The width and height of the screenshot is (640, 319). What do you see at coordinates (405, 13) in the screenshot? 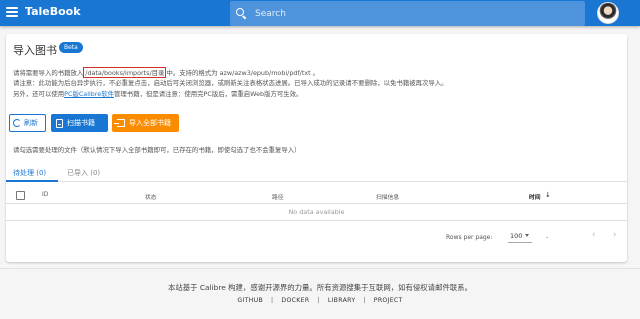
I see `search-input` at bounding box center [405, 13].